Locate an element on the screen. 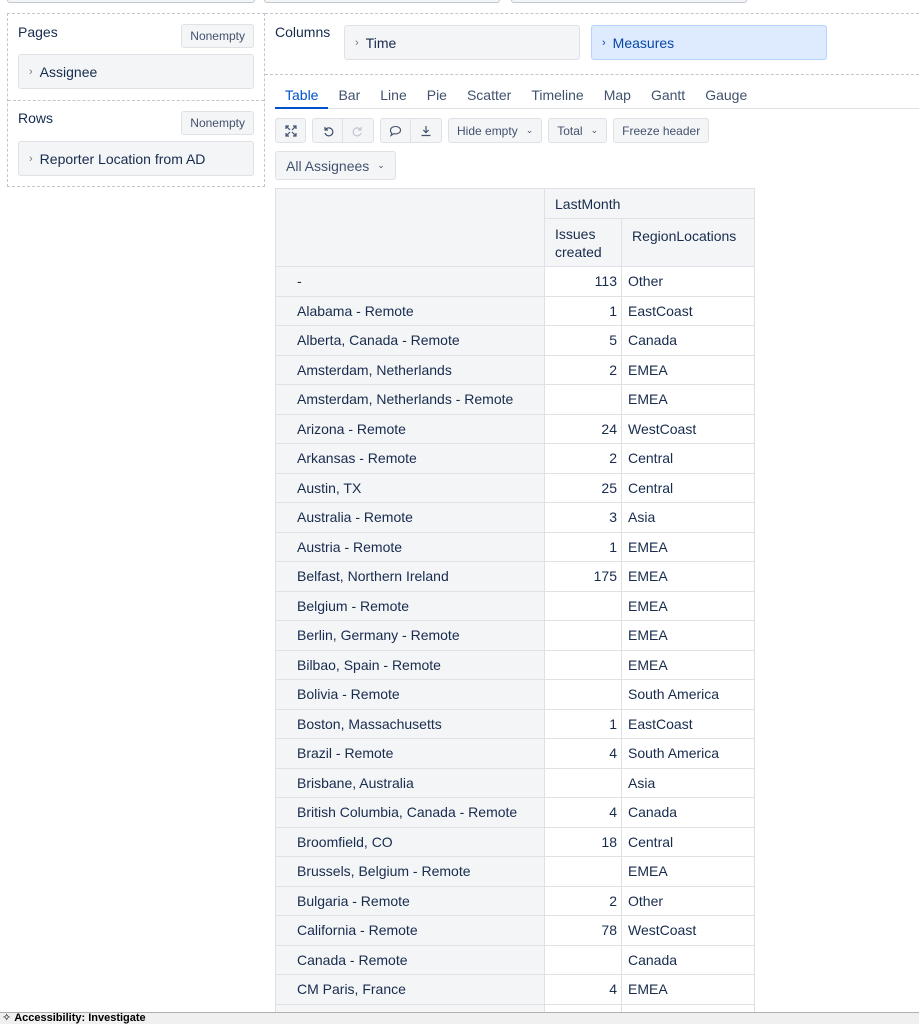 Image resolution: width=919 pixels, height=1024 pixels. row-header-location: Brisbane, Australia is located at coordinates (410, 782).